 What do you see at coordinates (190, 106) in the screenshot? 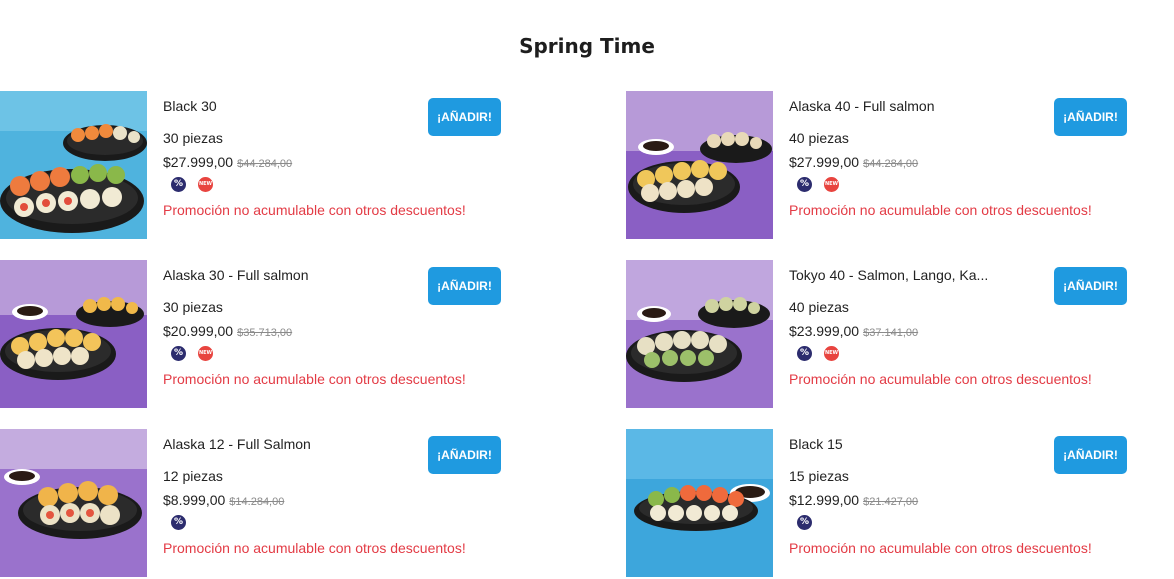
I see `product-name: Black 30` at bounding box center [190, 106].